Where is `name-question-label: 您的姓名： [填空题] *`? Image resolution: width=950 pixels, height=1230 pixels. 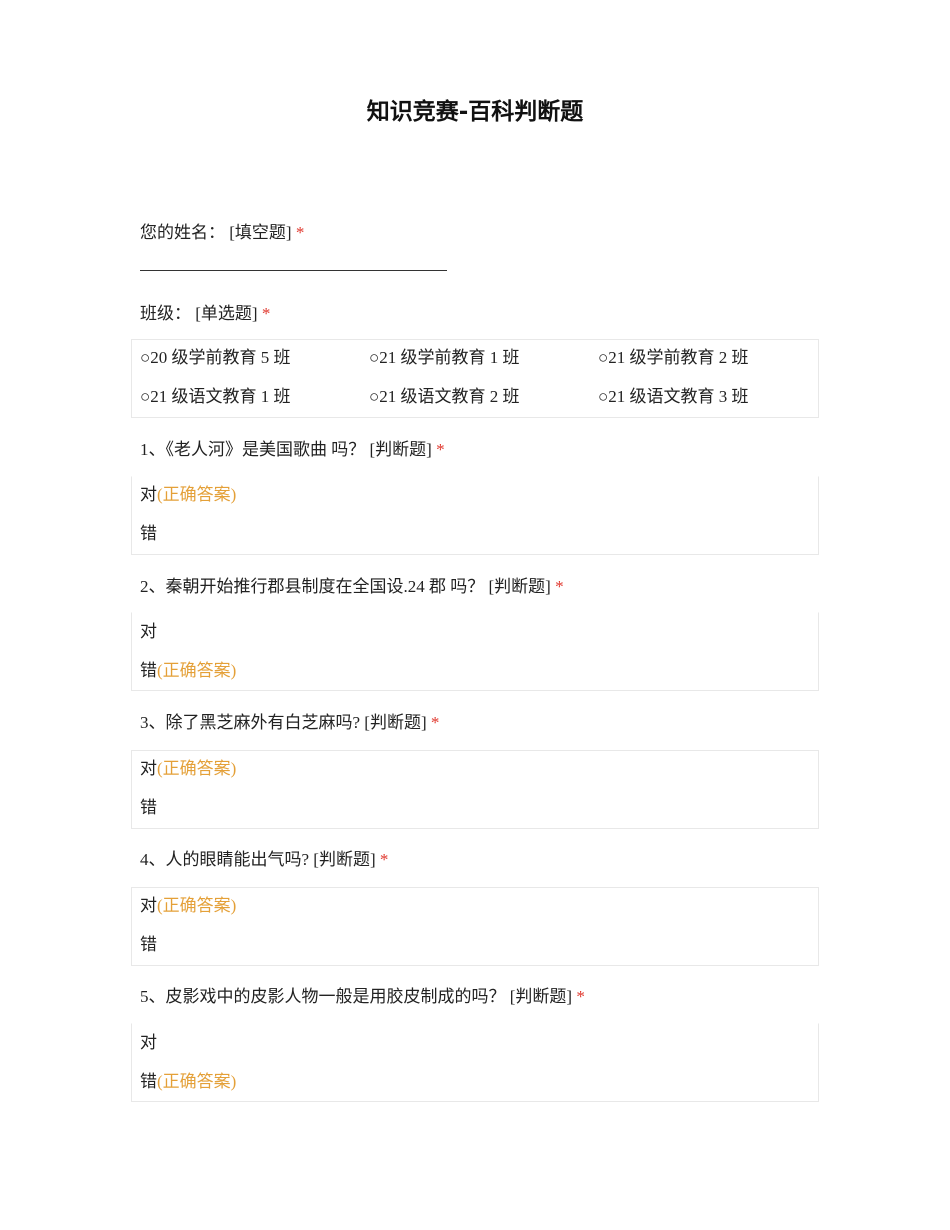
name-question-label: 您的姓名： [填空题] * is located at coordinates (222, 233).